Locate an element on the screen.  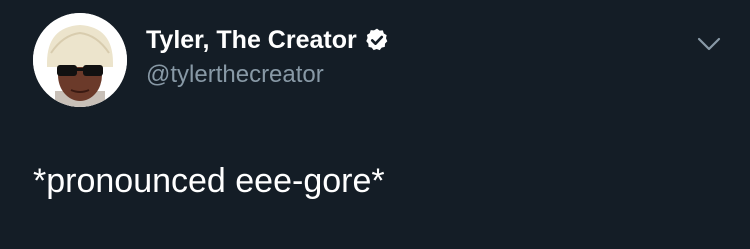
verified-badge-icon is located at coordinates (376, 39).